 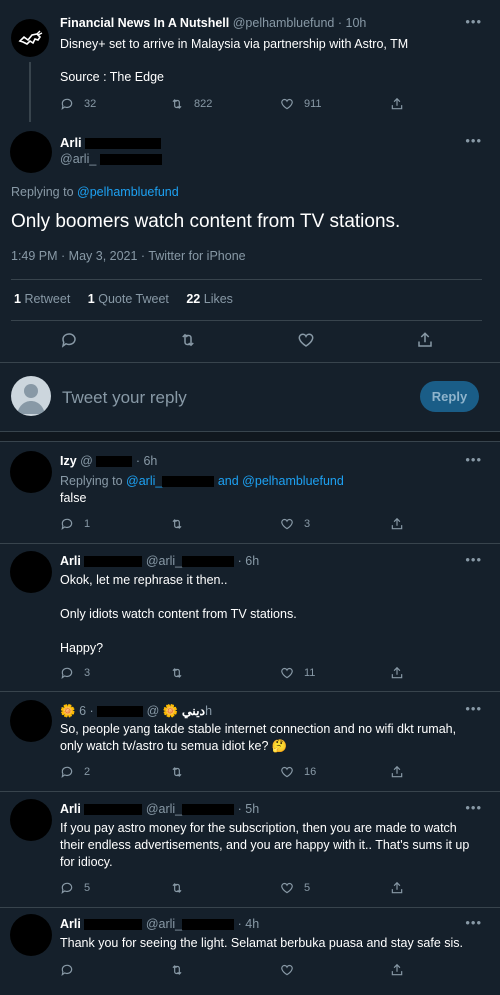 I want to click on like-count: 5, so click(x=307, y=888).